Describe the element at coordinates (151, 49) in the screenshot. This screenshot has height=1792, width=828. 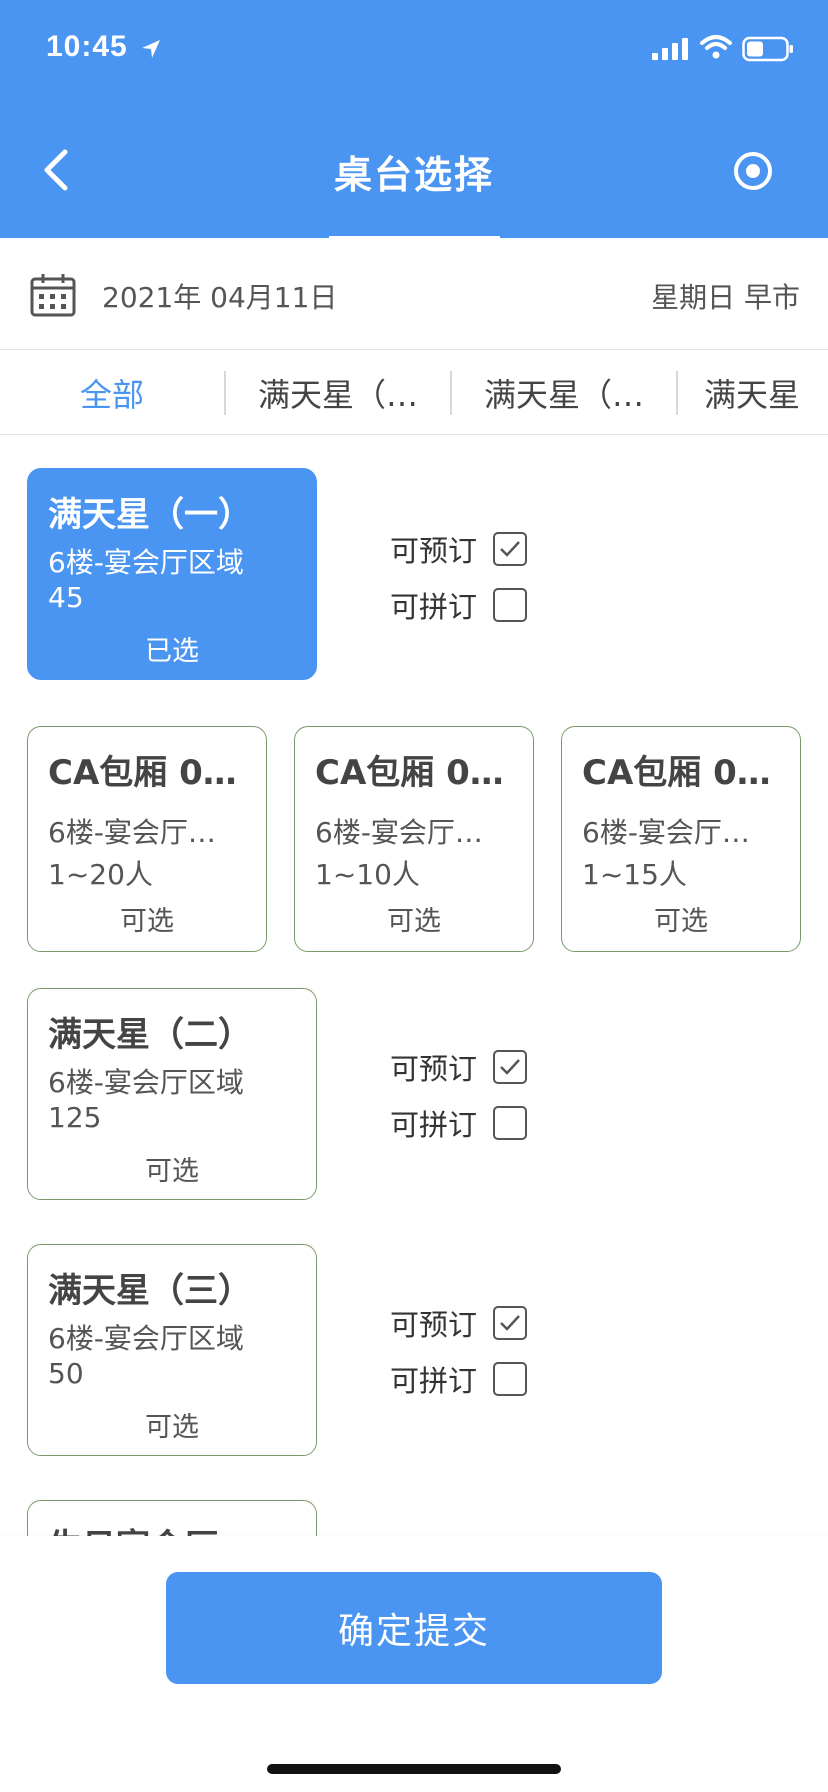
I see `location-arrow-icon` at that location.